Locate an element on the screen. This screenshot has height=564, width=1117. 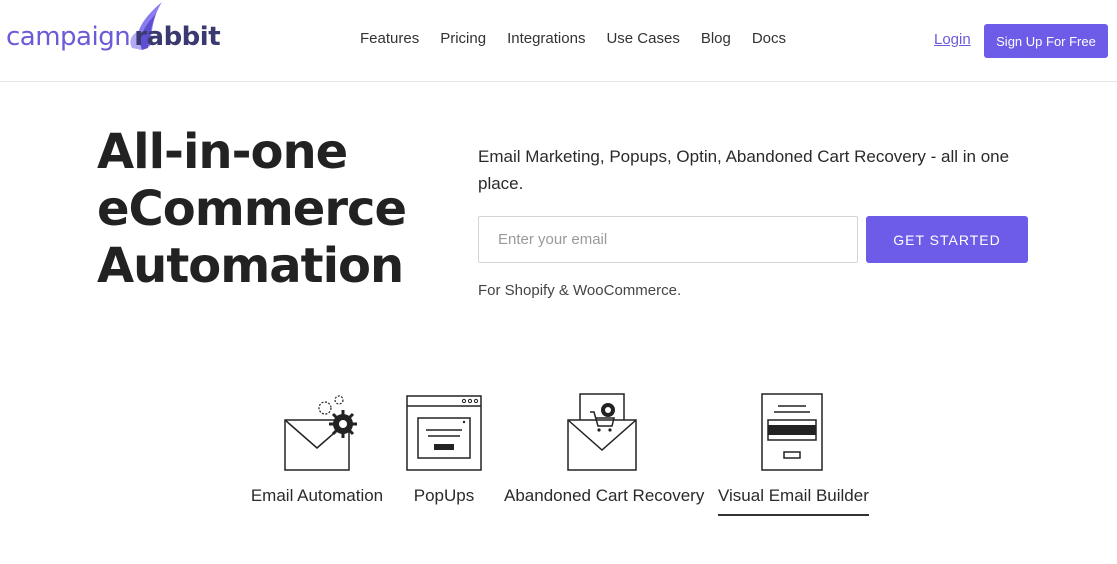
feature-label: Abandoned Cart Recovery is located at coordinates (604, 495).